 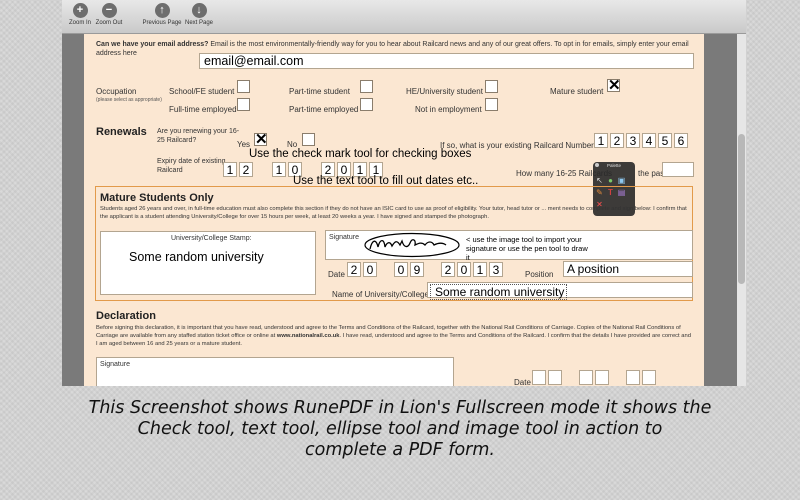 I want to click on zoom-out-button: − Zoom Out, so click(x=109, y=14).